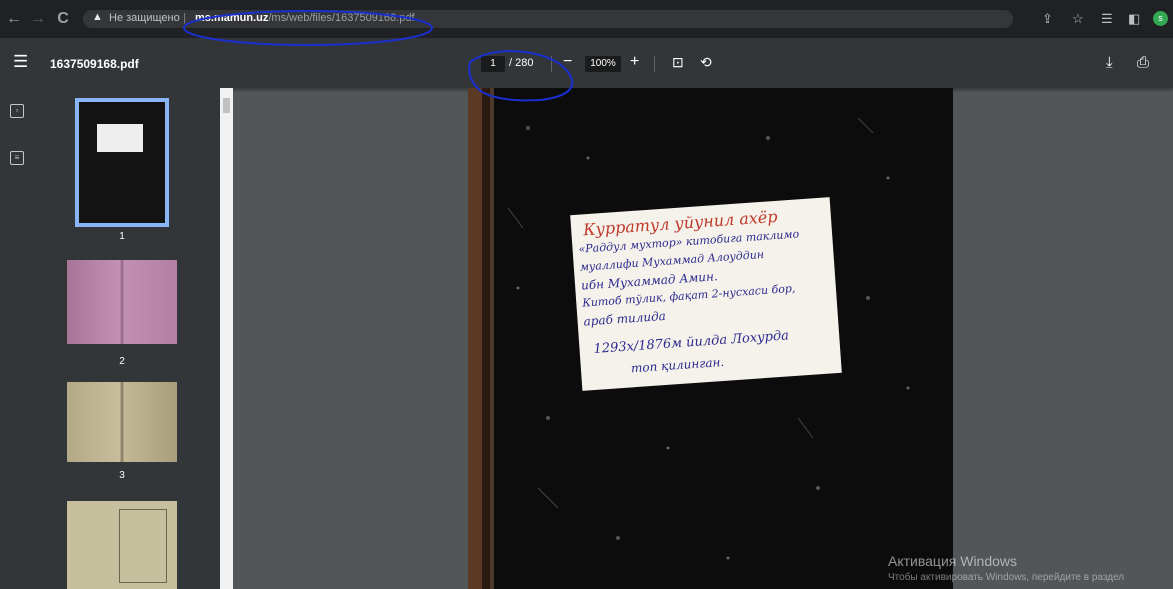 This screenshot has height=589, width=1173. I want to click on page-count-circle-annotation, so click(521, 76).